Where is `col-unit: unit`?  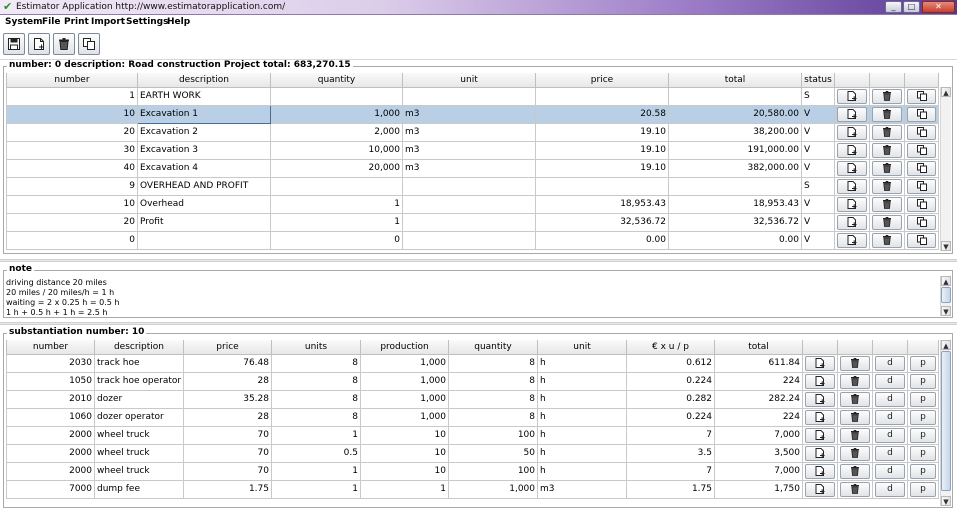
col-unit: unit is located at coordinates (582, 347).